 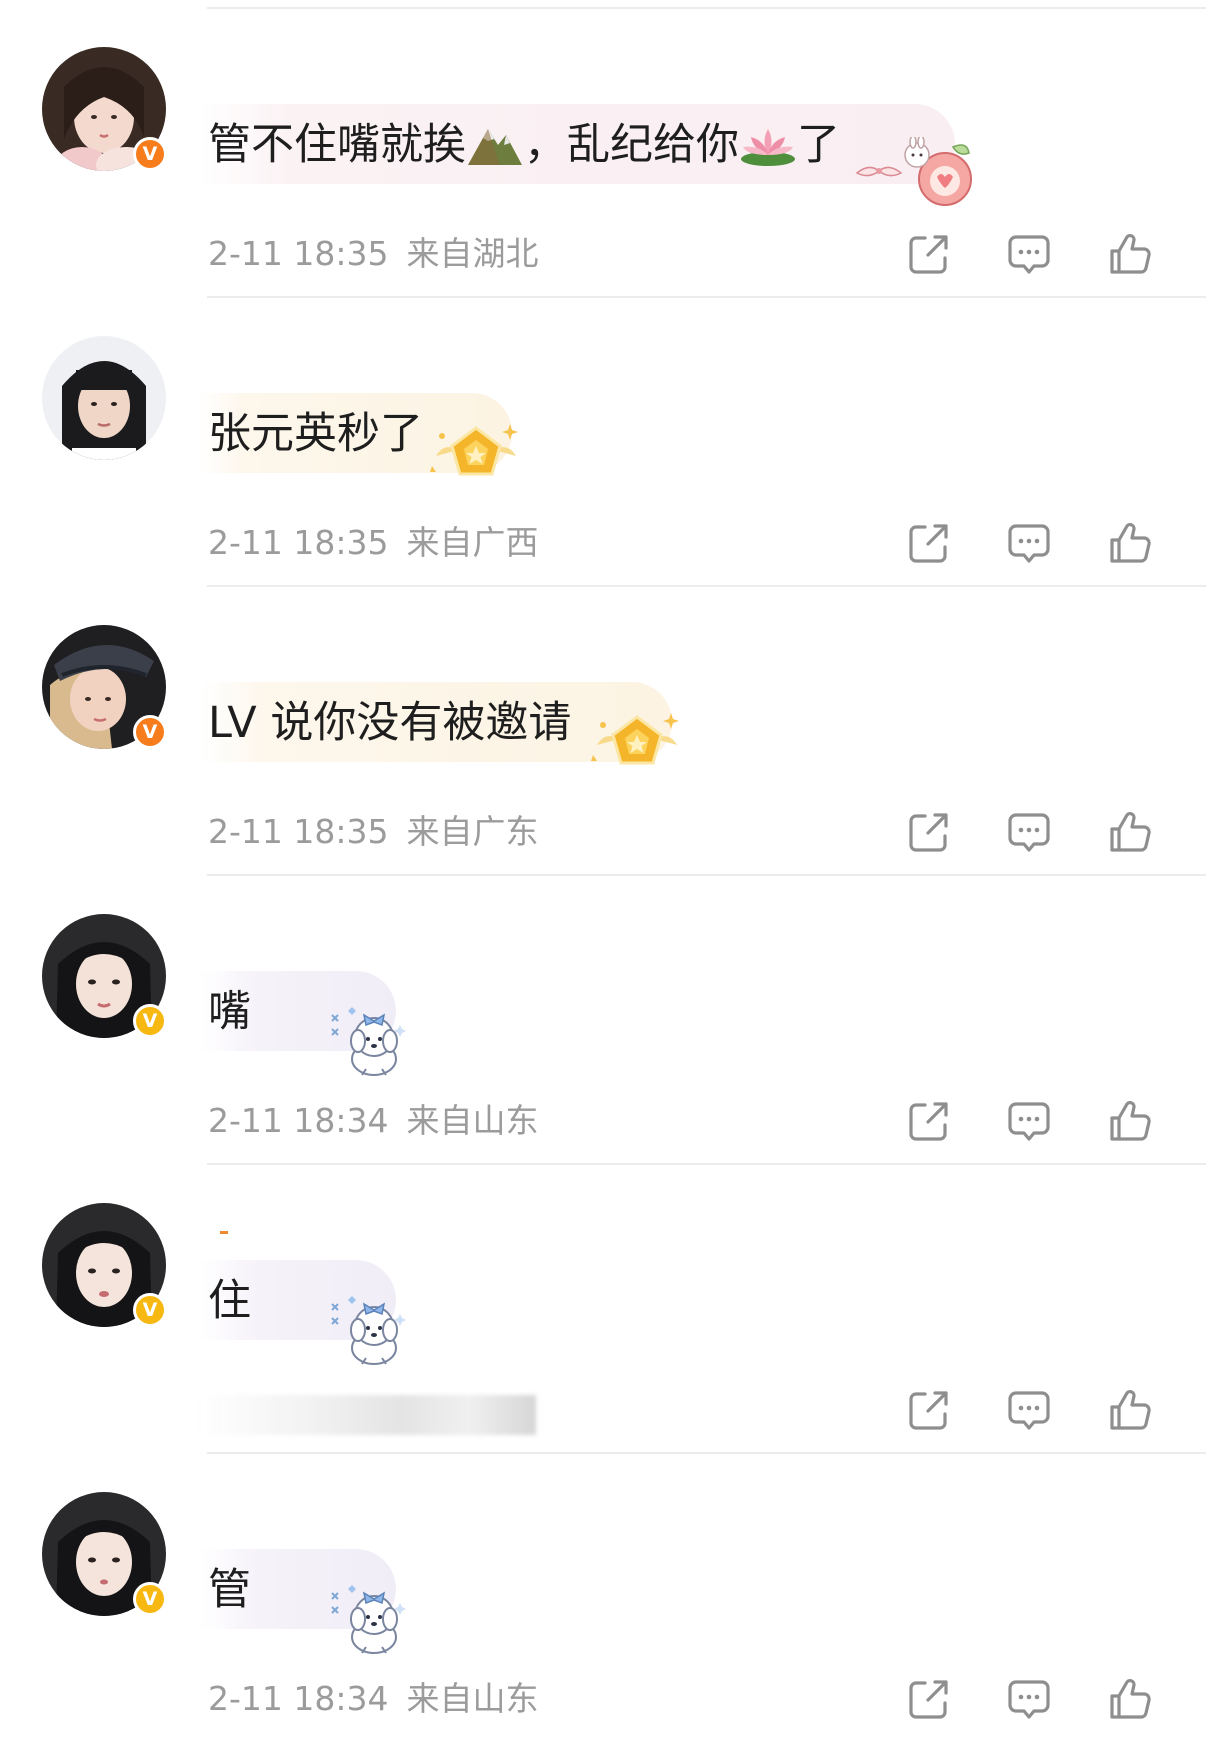 I want to click on orange-mark, so click(x=224, y=1232).